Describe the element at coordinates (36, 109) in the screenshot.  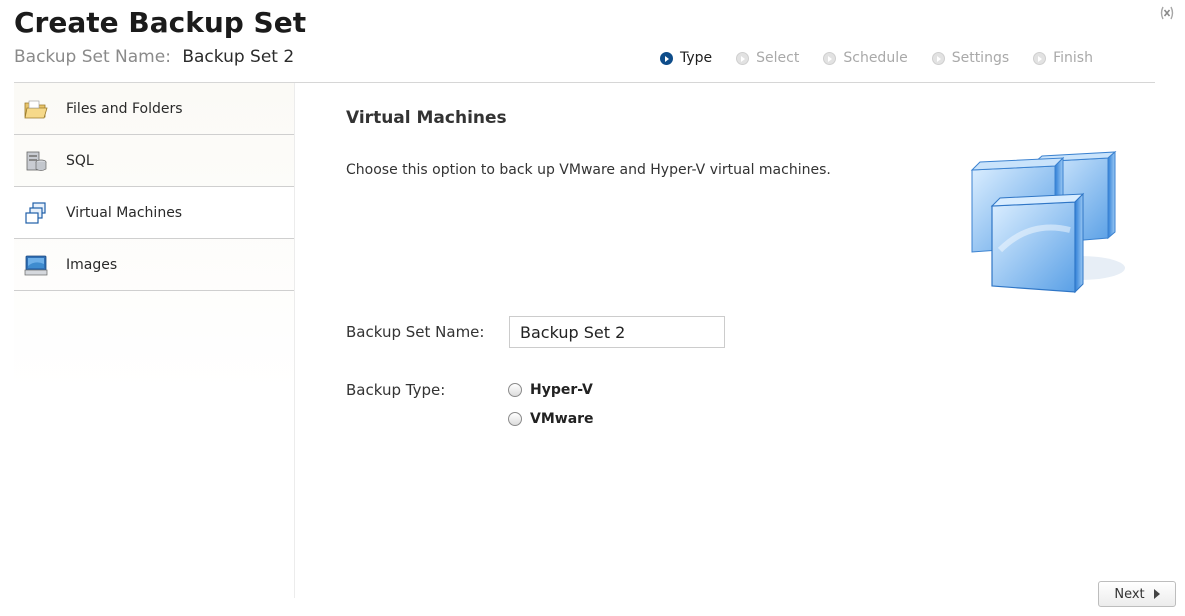
I see `folder-icon` at that location.